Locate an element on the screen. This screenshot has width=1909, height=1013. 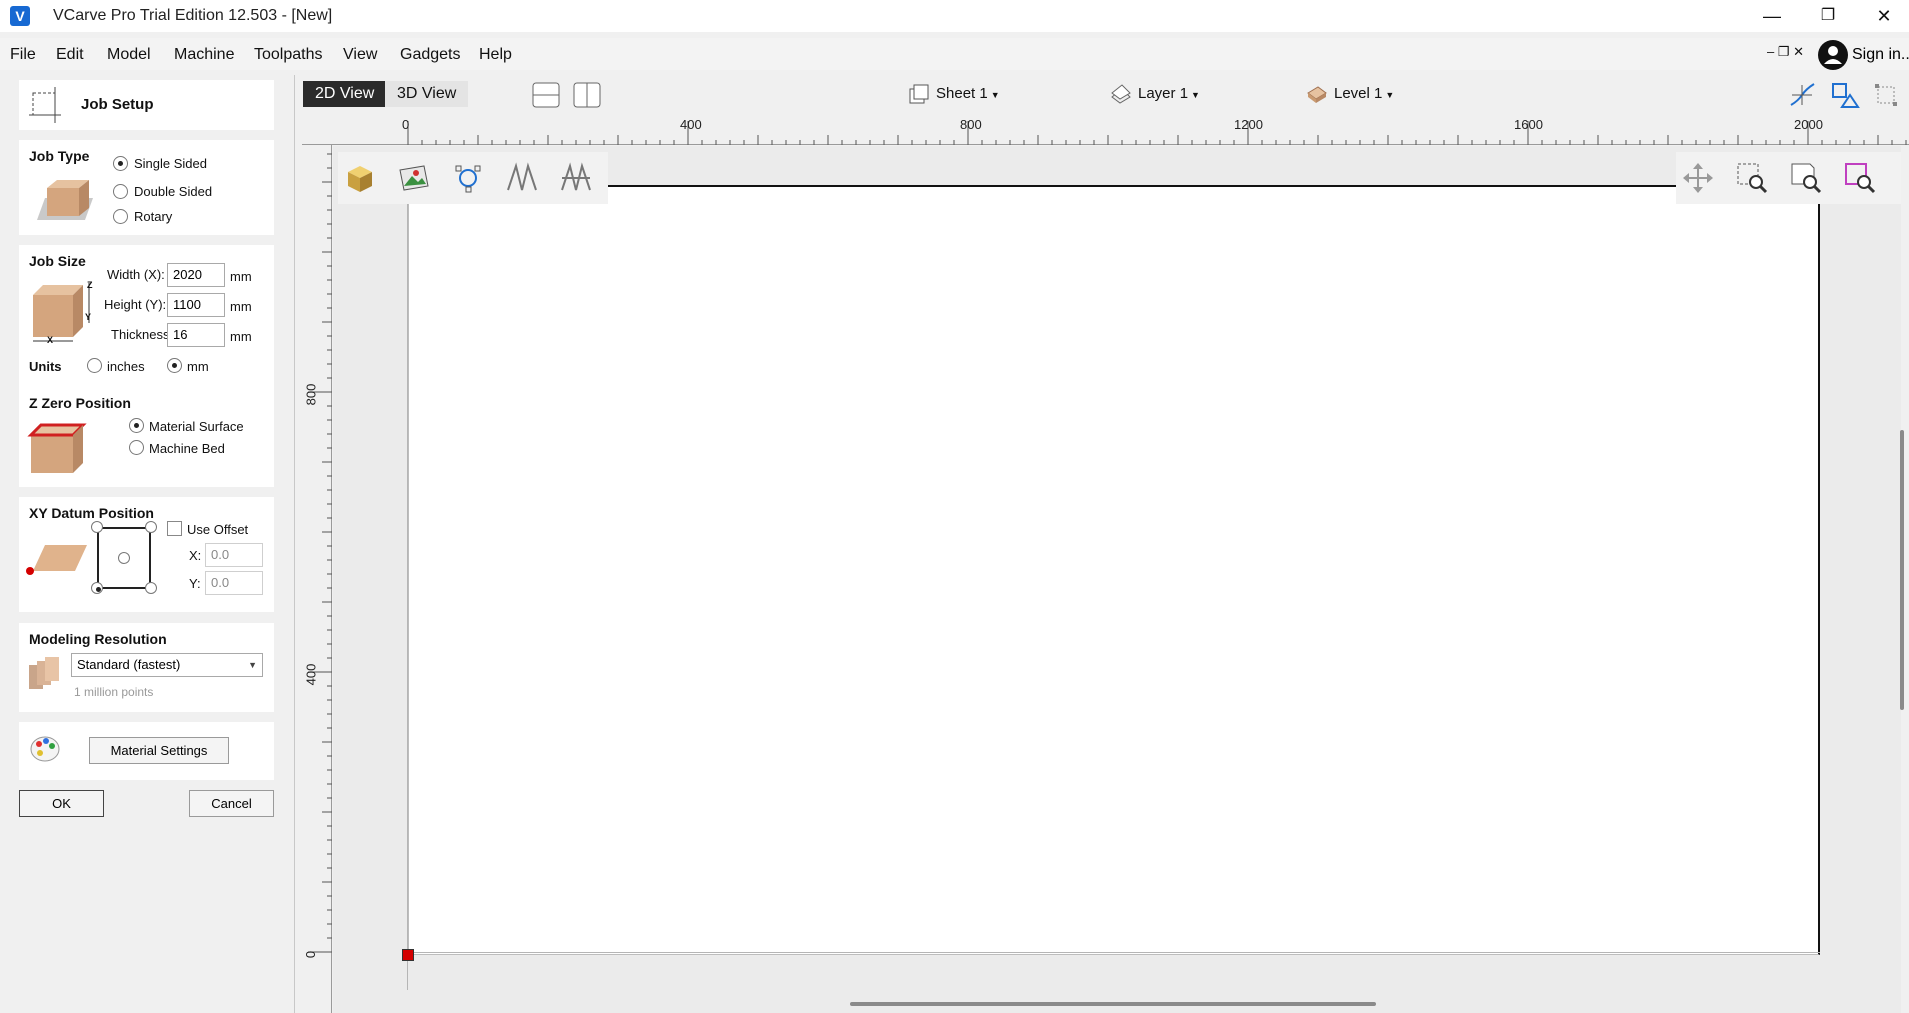
zoom-selection-icon is located at coordinates (1860, 178).